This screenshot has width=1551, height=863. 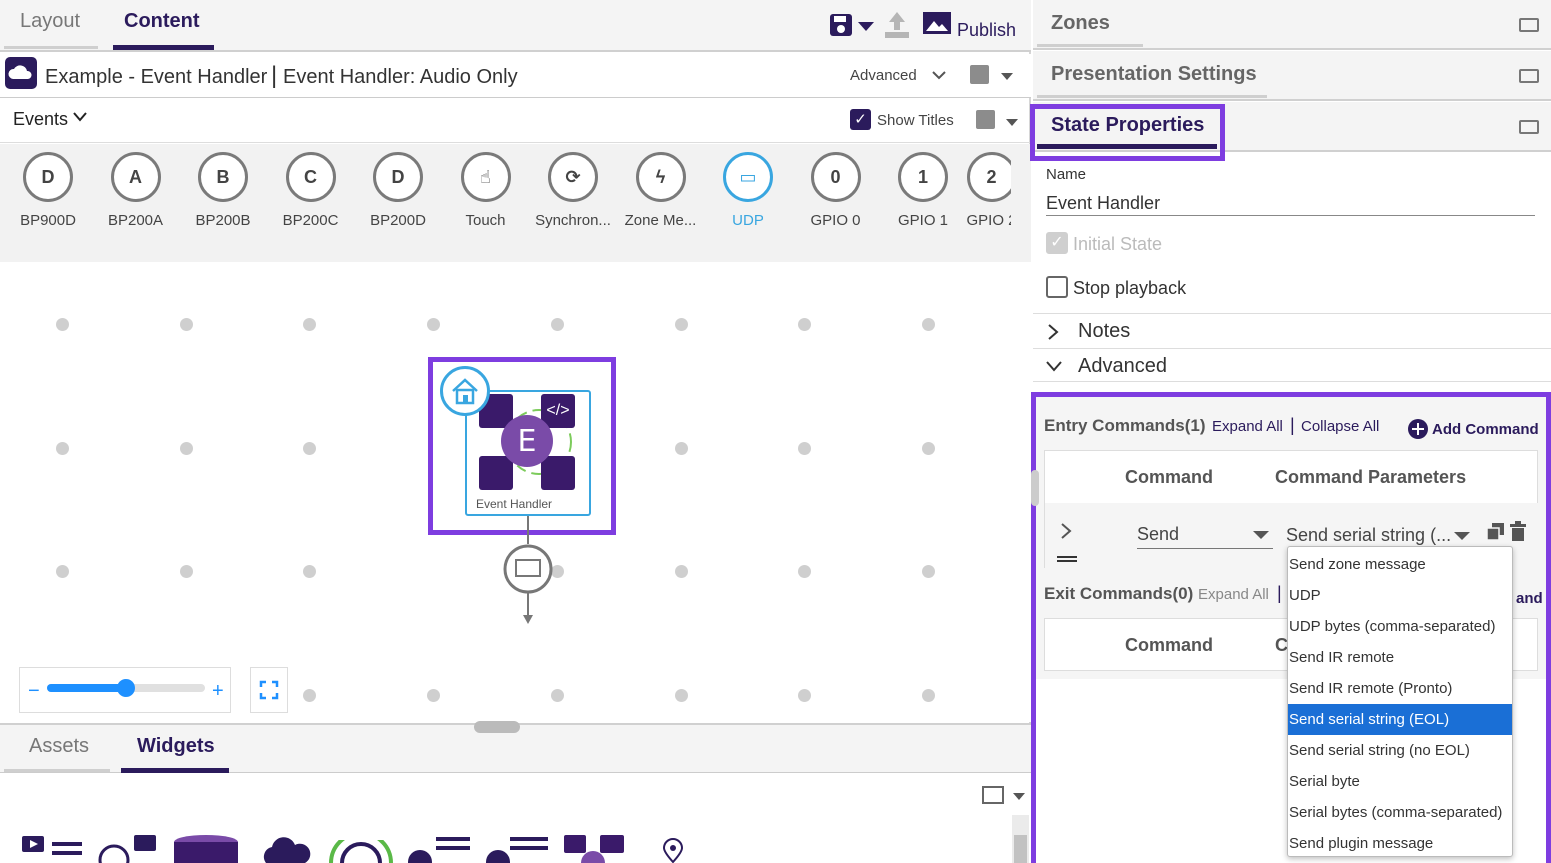 What do you see at coordinates (1019, 796) in the screenshot?
I see `view-dropdown-icon` at bounding box center [1019, 796].